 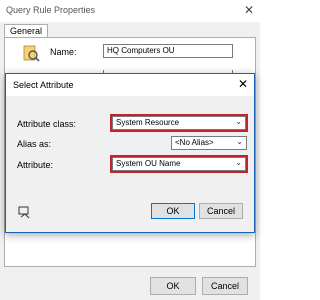 What do you see at coordinates (194, 142) in the screenshot?
I see `alias-value: <No Alias>` at bounding box center [194, 142].